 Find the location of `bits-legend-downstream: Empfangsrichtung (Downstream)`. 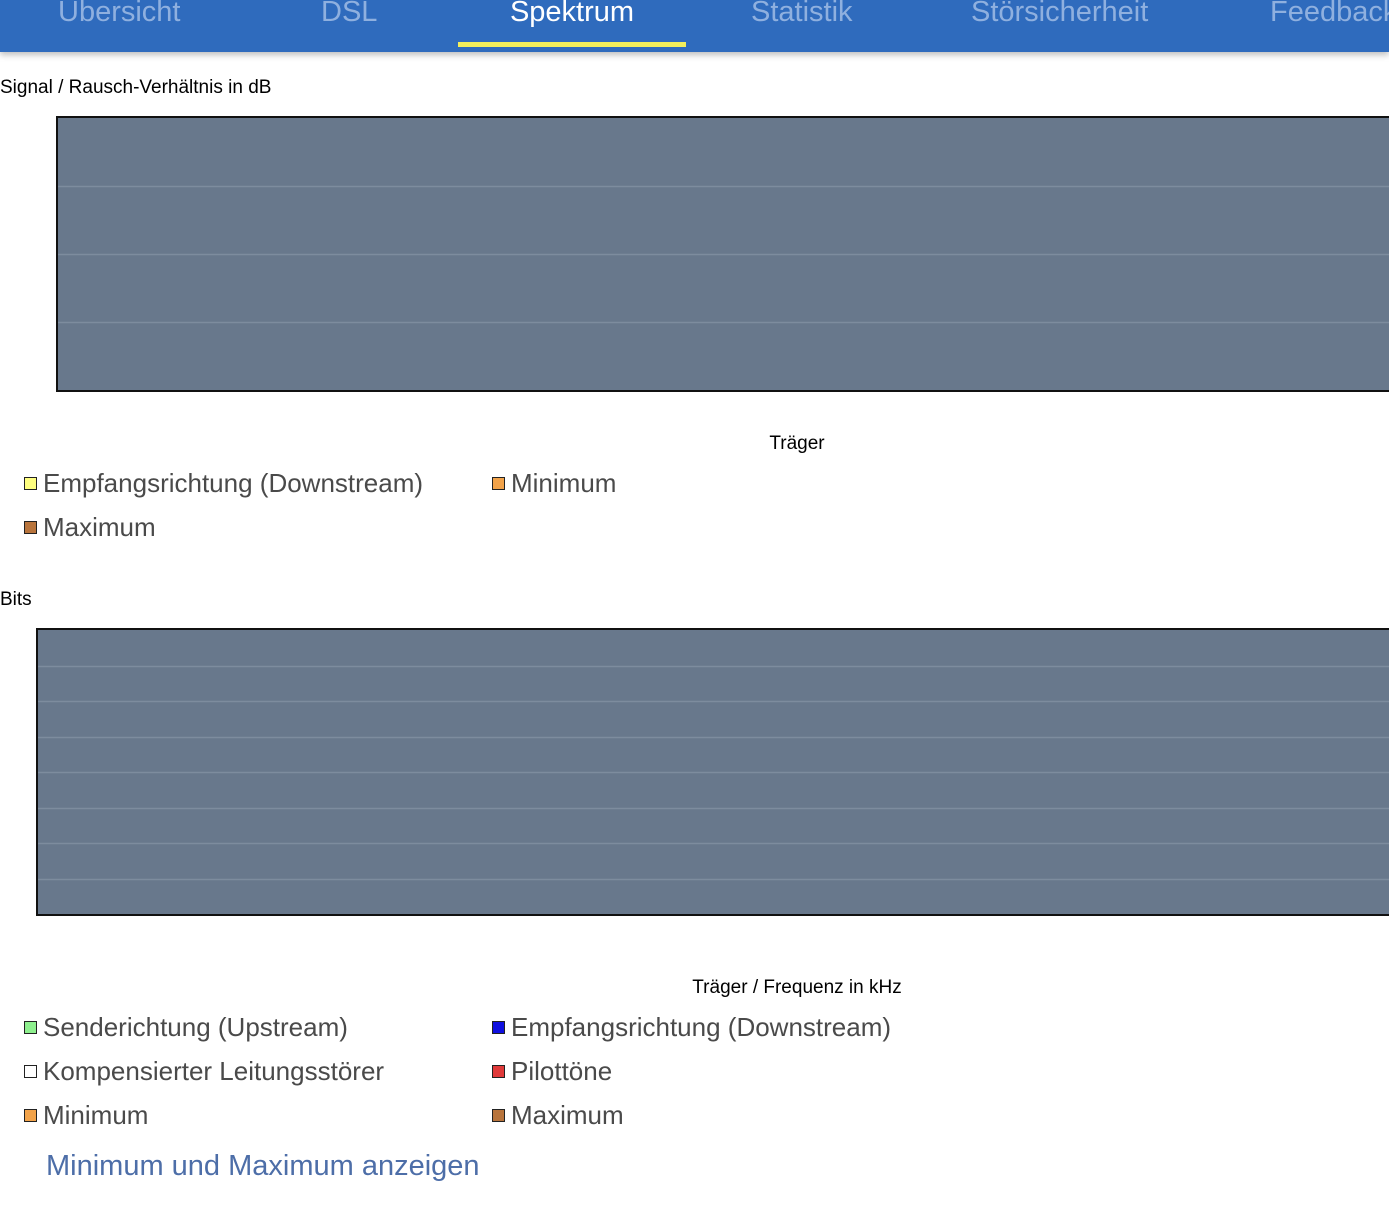

bits-legend-downstream: Empfangsrichtung (Downstream) is located at coordinates (691, 1027).